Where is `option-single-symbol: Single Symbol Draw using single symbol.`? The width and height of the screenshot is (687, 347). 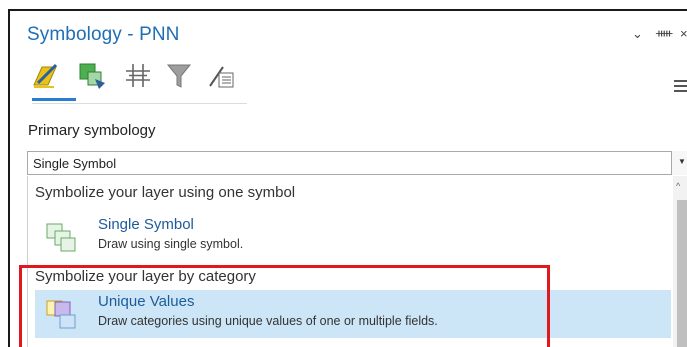 option-single-symbol: Single Symbol Draw using single symbol. is located at coordinates (353, 237).